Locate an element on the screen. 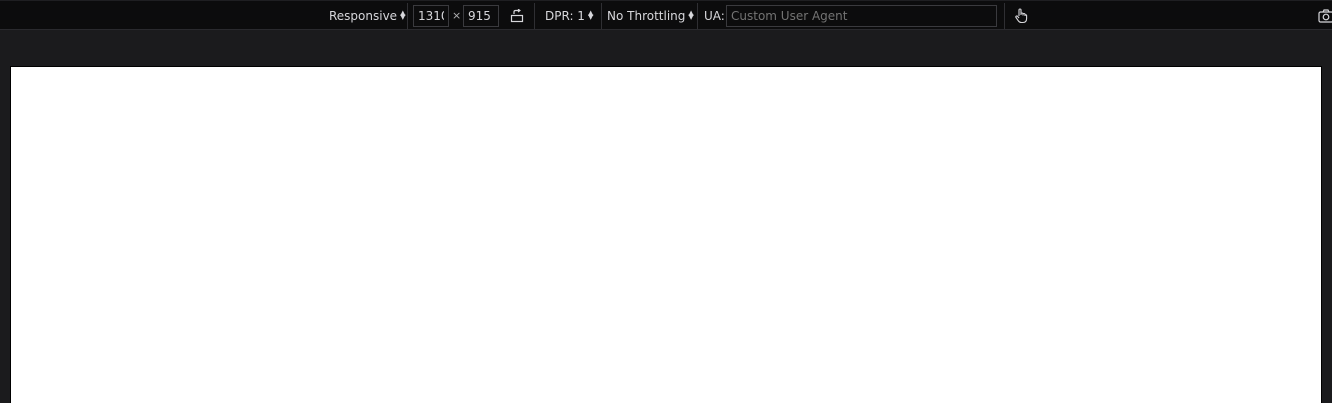 This screenshot has width=1332, height=403. dpr-select-arrows-icon: ▲ ▼ is located at coordinates (590, 14).